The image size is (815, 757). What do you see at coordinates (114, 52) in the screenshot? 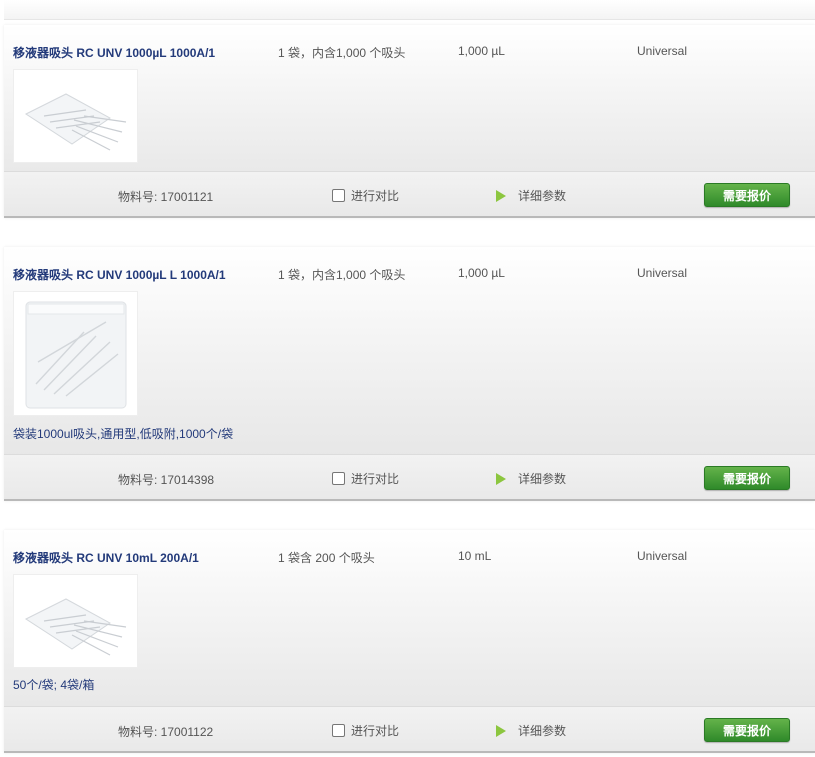
I see `product-name-link: 移液器吸头 RC UNV 1000µL 1000A/1` at bounding box center [114, 52].